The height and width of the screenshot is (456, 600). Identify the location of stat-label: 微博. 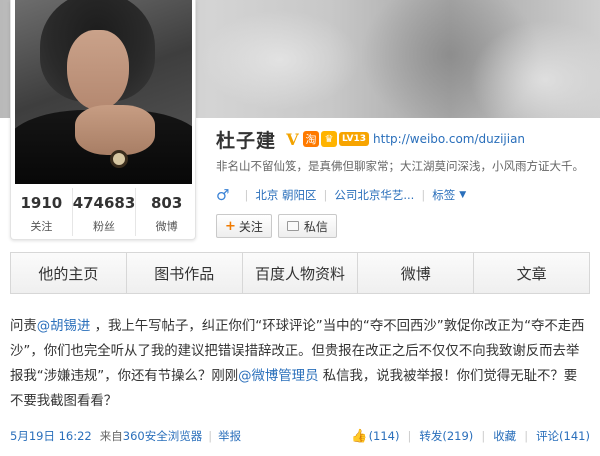
(166, 226).